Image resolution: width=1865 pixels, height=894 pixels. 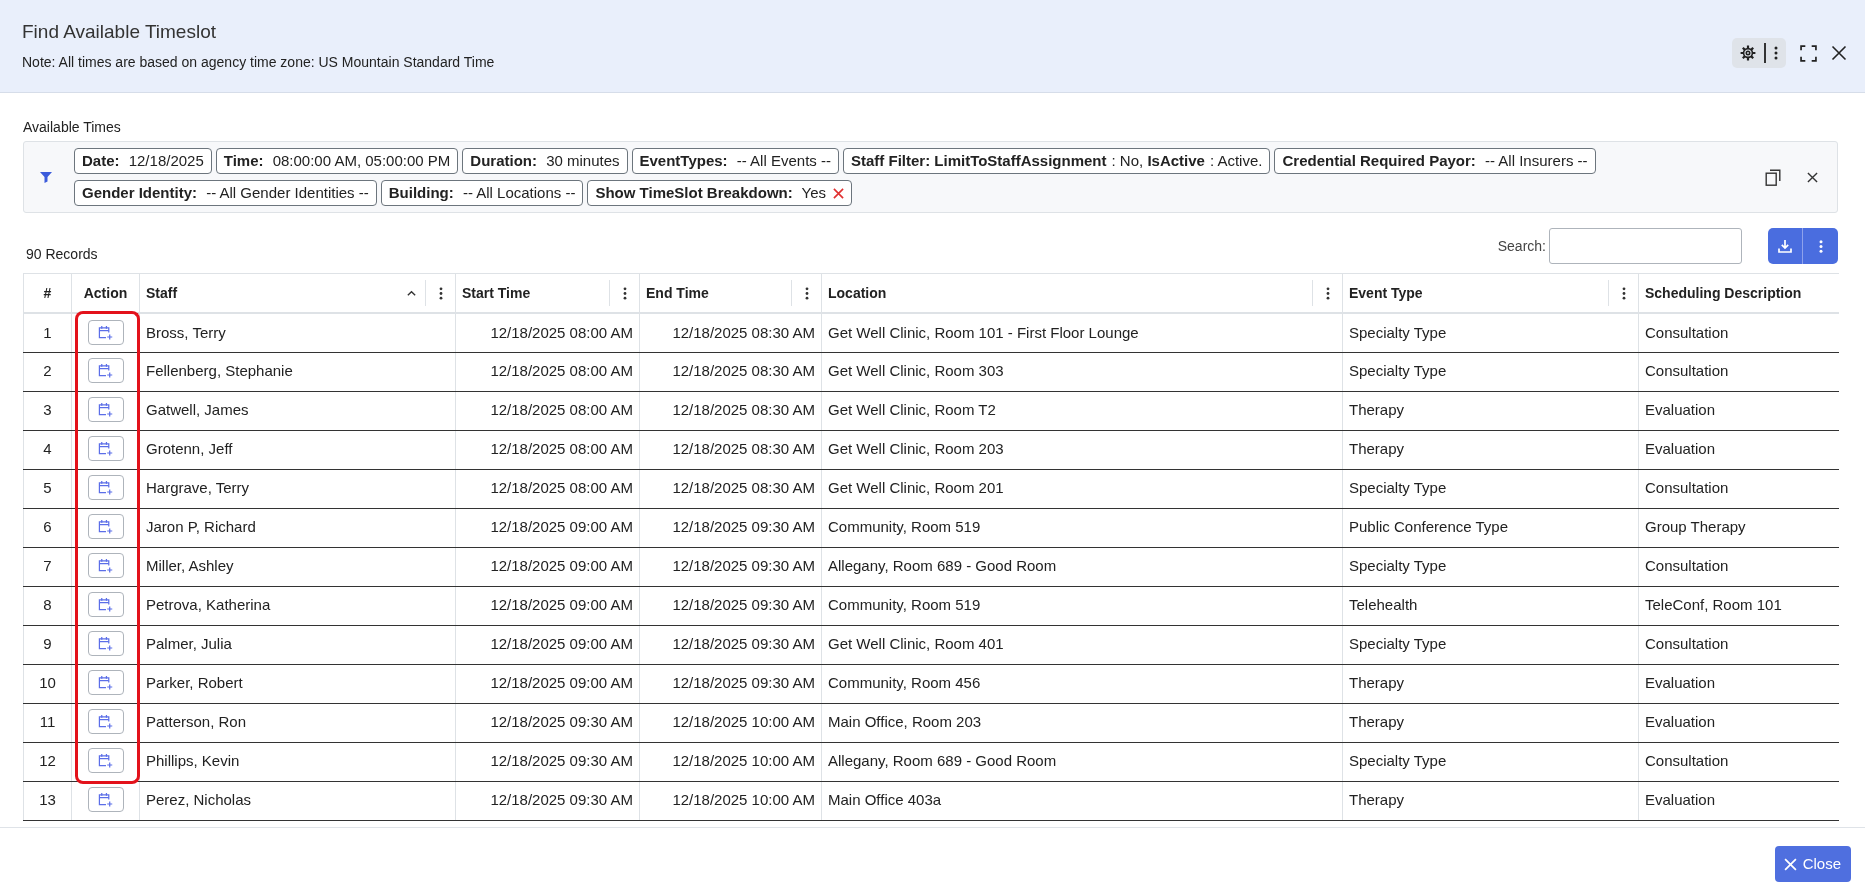 I want to click on table-cell: Group Therapy, so click(x=1738, y=527).